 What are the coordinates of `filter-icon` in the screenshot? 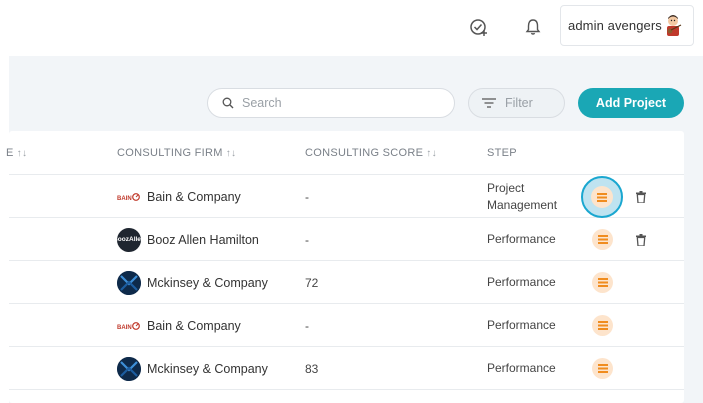 It's located at (489, 103).